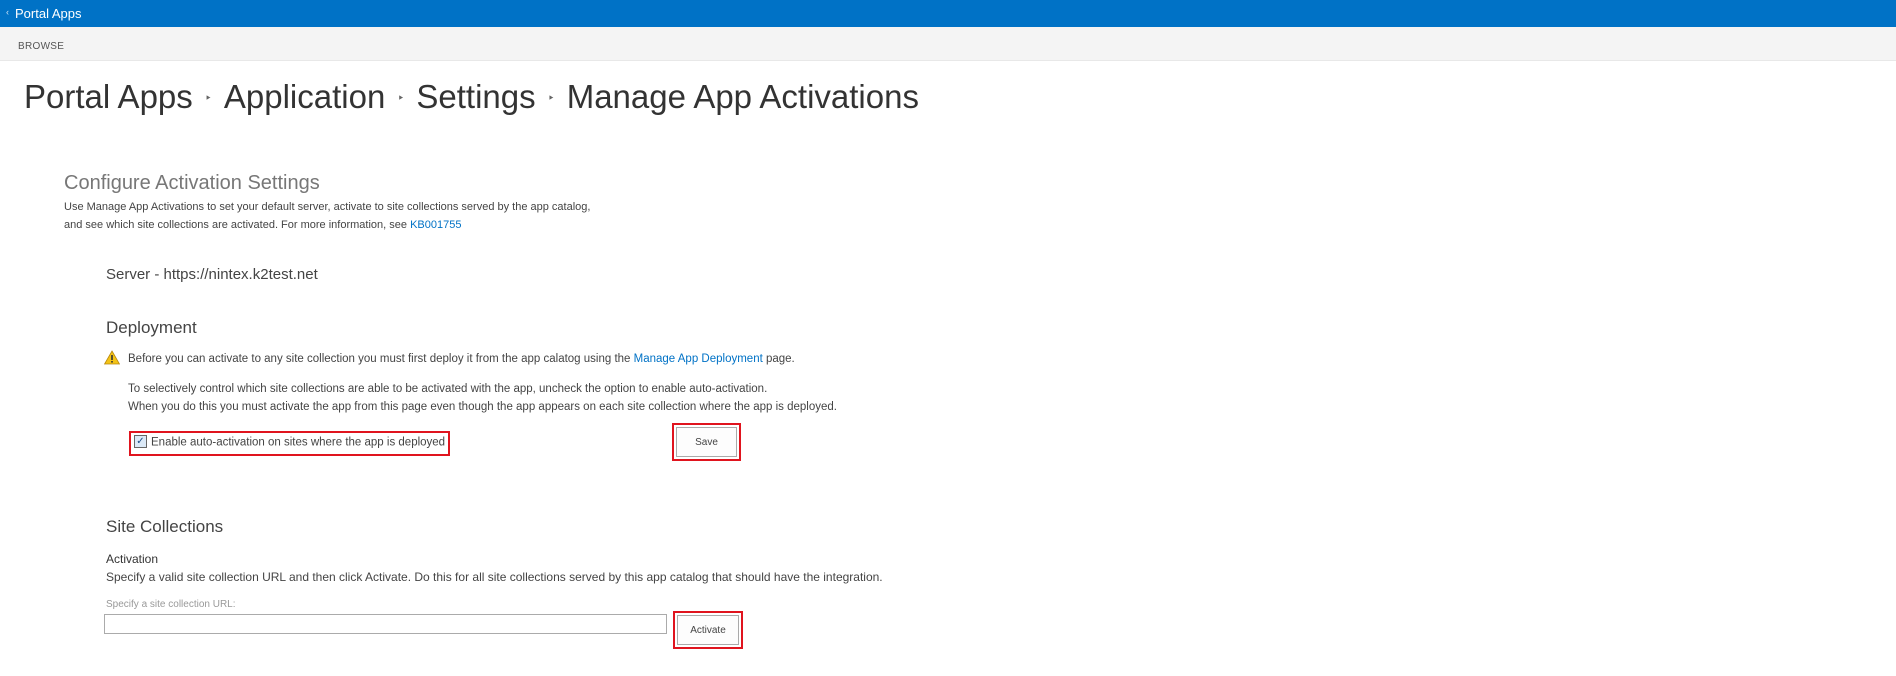  Describe the element at coordinates (151, 327) in the screenshot. I see `deployment-heading: Deployment` at that location.